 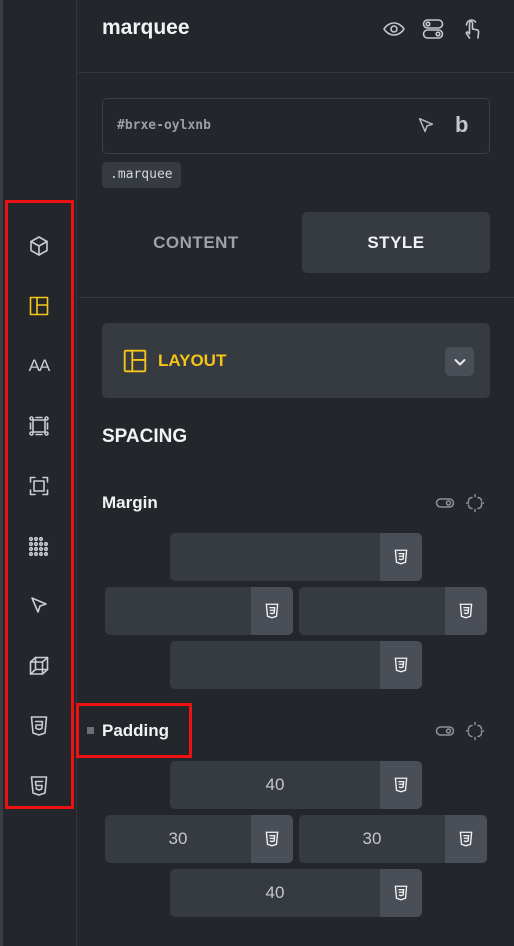 What do you see at coordinates (296, 785) in the screenshot?
I see `padding-top-field: 40` at bounding box center [296, 785].